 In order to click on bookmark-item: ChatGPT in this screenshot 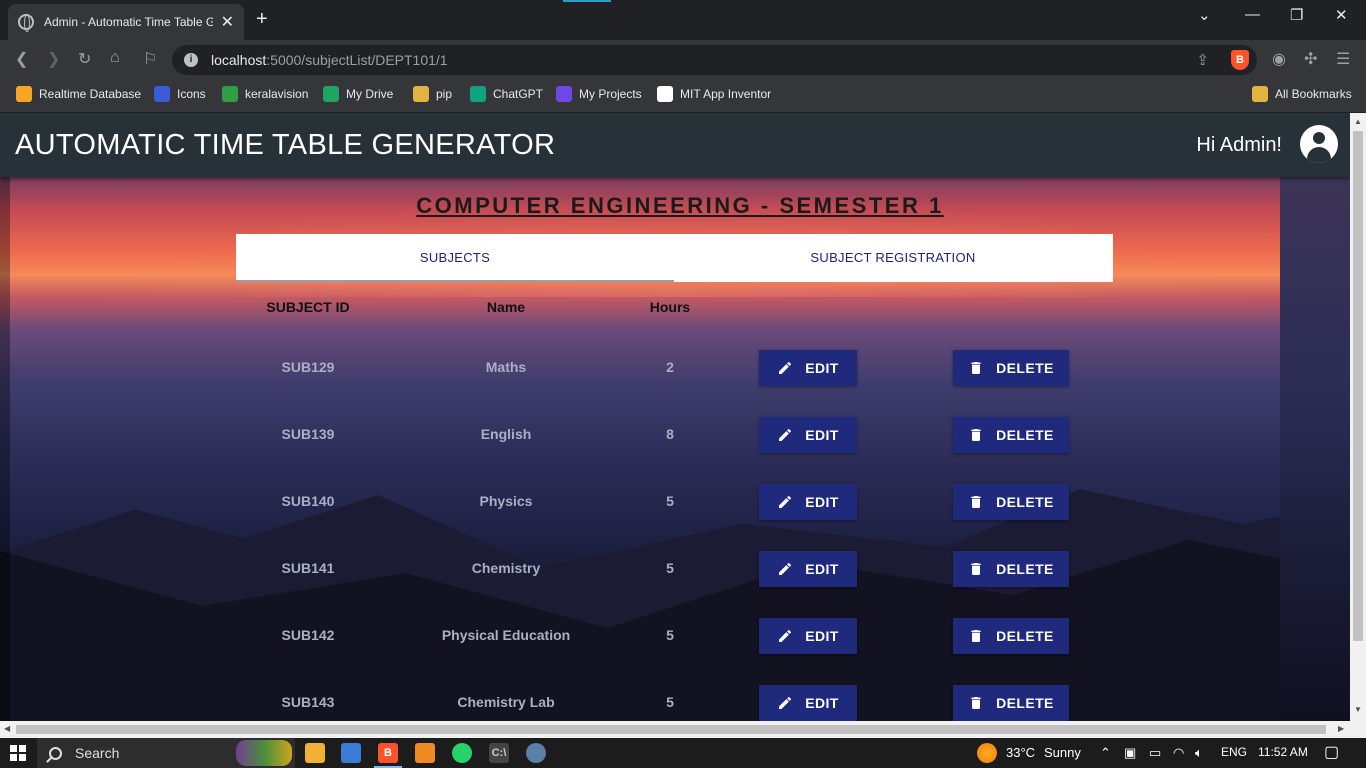, I will do `click(506, 94)`.